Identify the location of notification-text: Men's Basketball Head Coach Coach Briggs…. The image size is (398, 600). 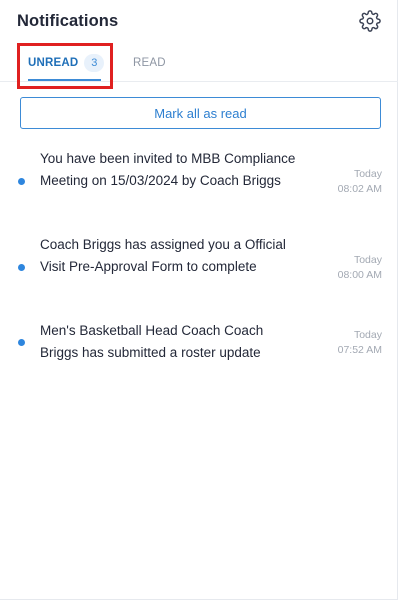
(152, 341).